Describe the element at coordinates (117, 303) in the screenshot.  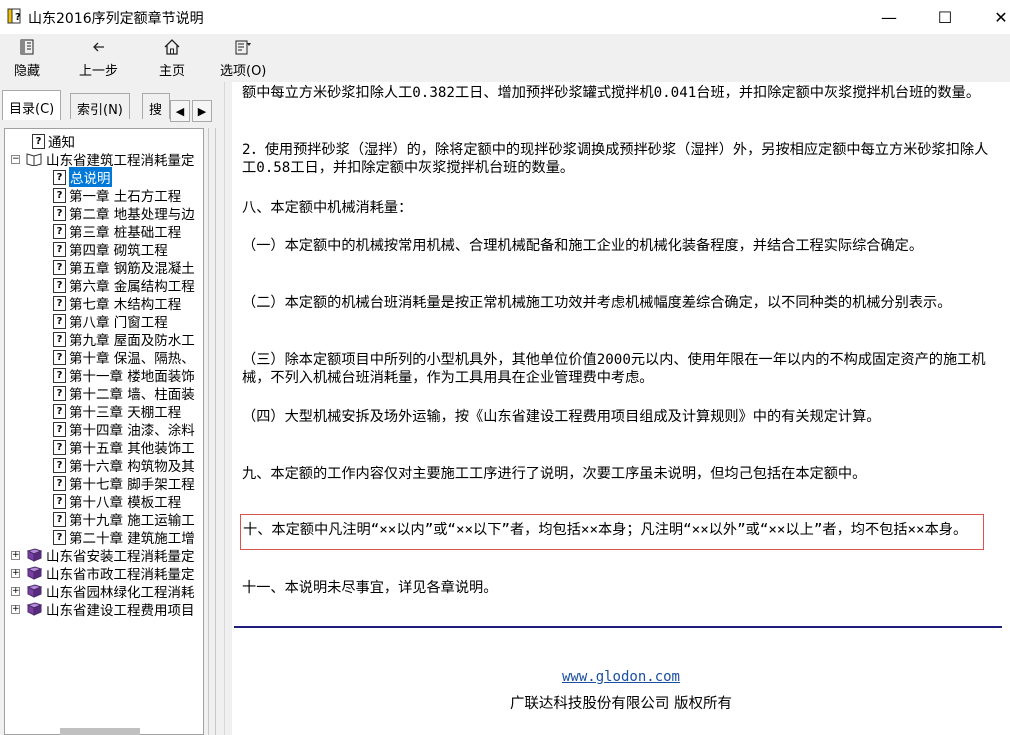
I see `tree-item-chapter: ? 第七章 木结构工程` at that location.